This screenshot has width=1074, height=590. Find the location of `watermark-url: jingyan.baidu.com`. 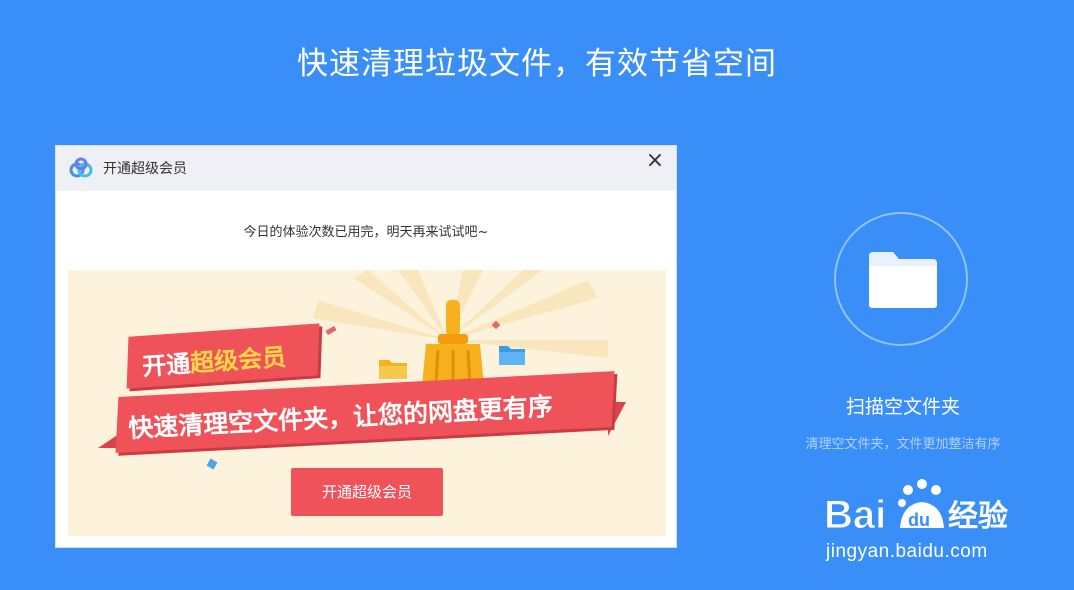

watermark-url: jingyan.baidu.com is located at coordinates (907, 551).